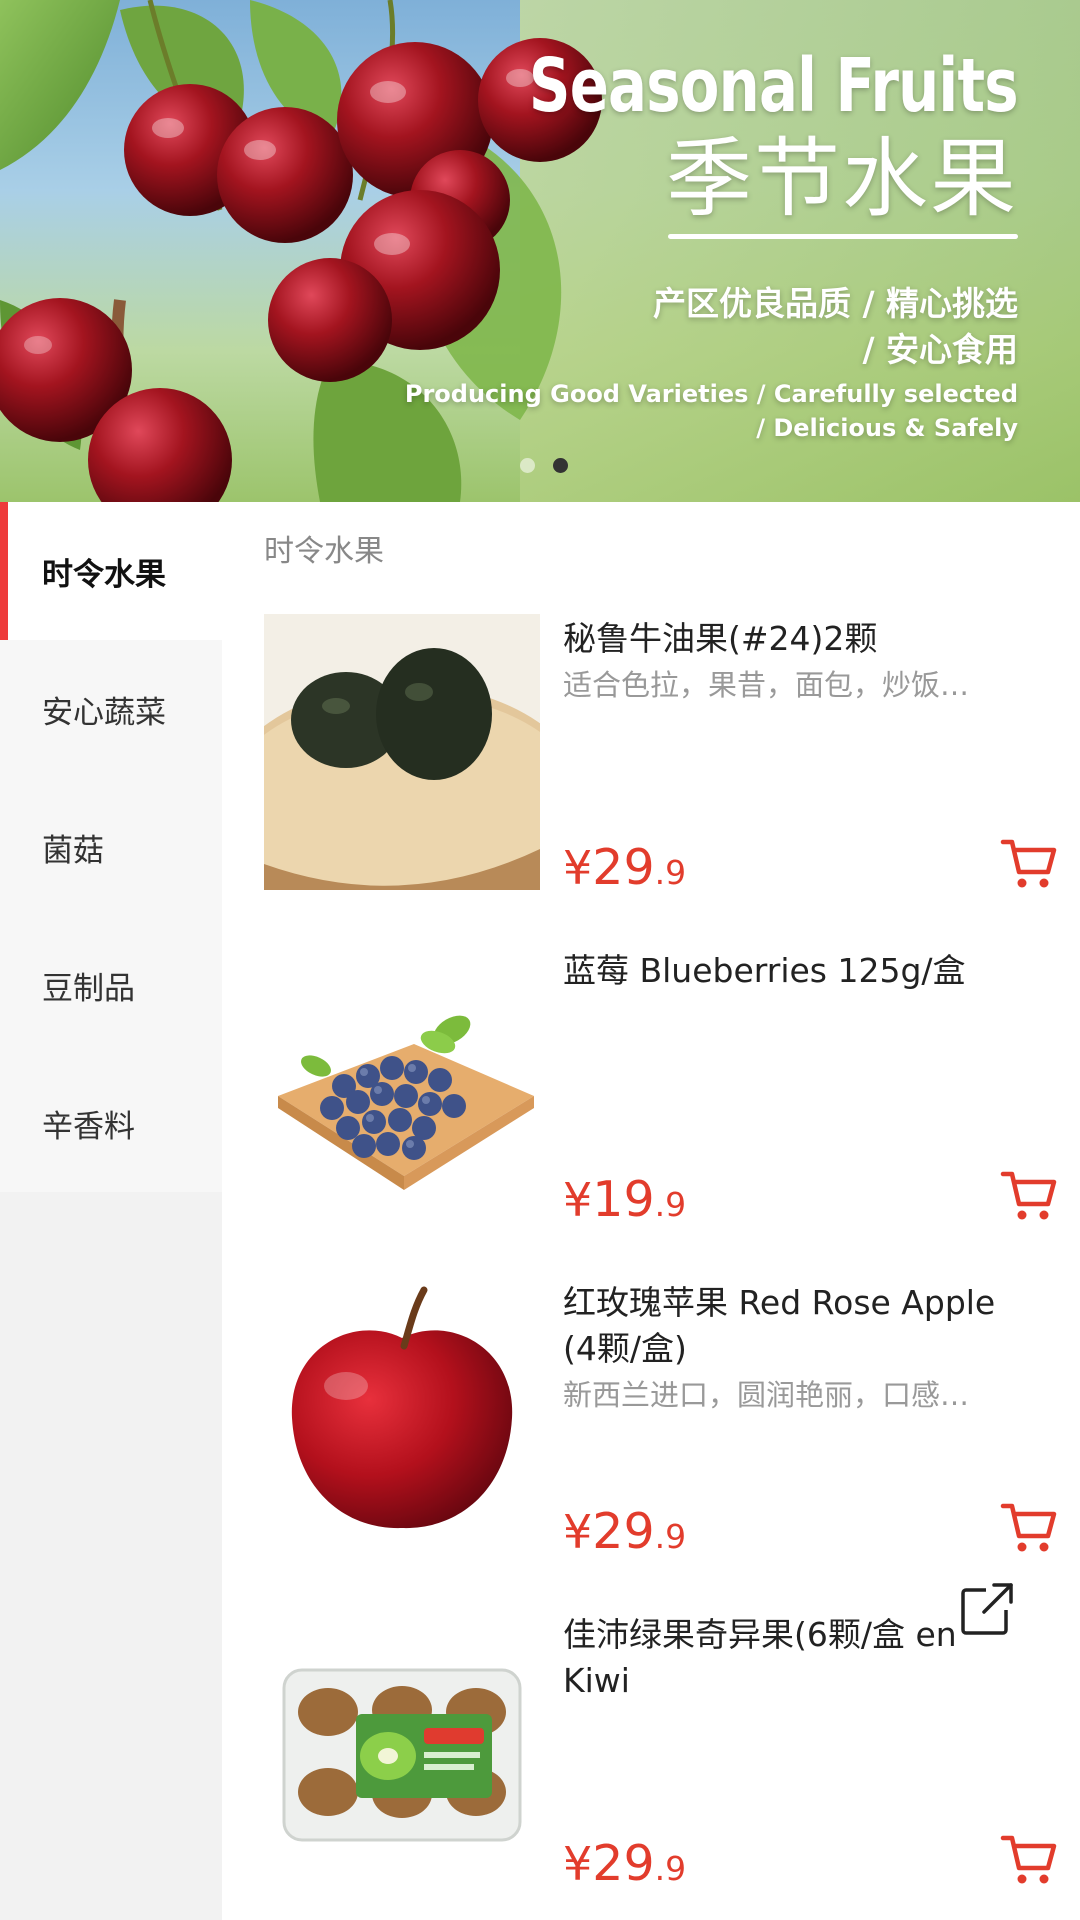  What do you see at coordinates (664, 1086) in the screenshot?
I see `product-card-blueberries: 蓝莓 Blueberries 125g/盒 ¥19.9` at bounding box center [664, 1086].